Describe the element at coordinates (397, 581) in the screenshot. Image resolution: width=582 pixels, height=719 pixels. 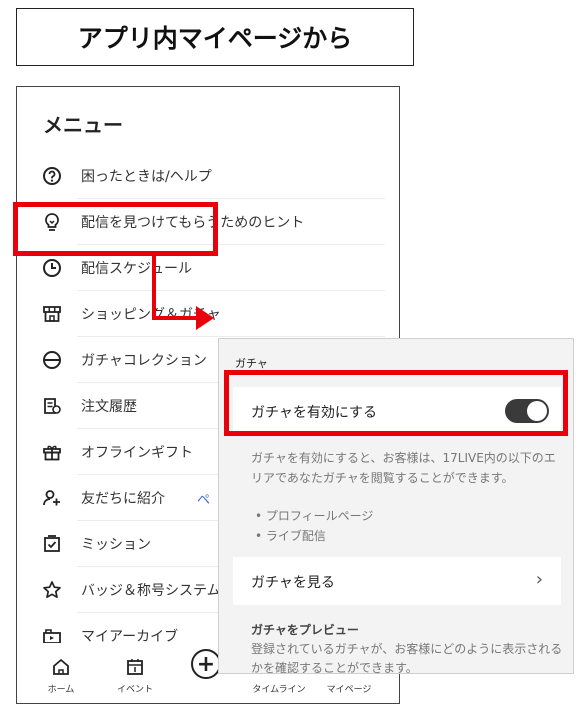
I see `view-gacha-row: ガチャを見る ›` at that location.